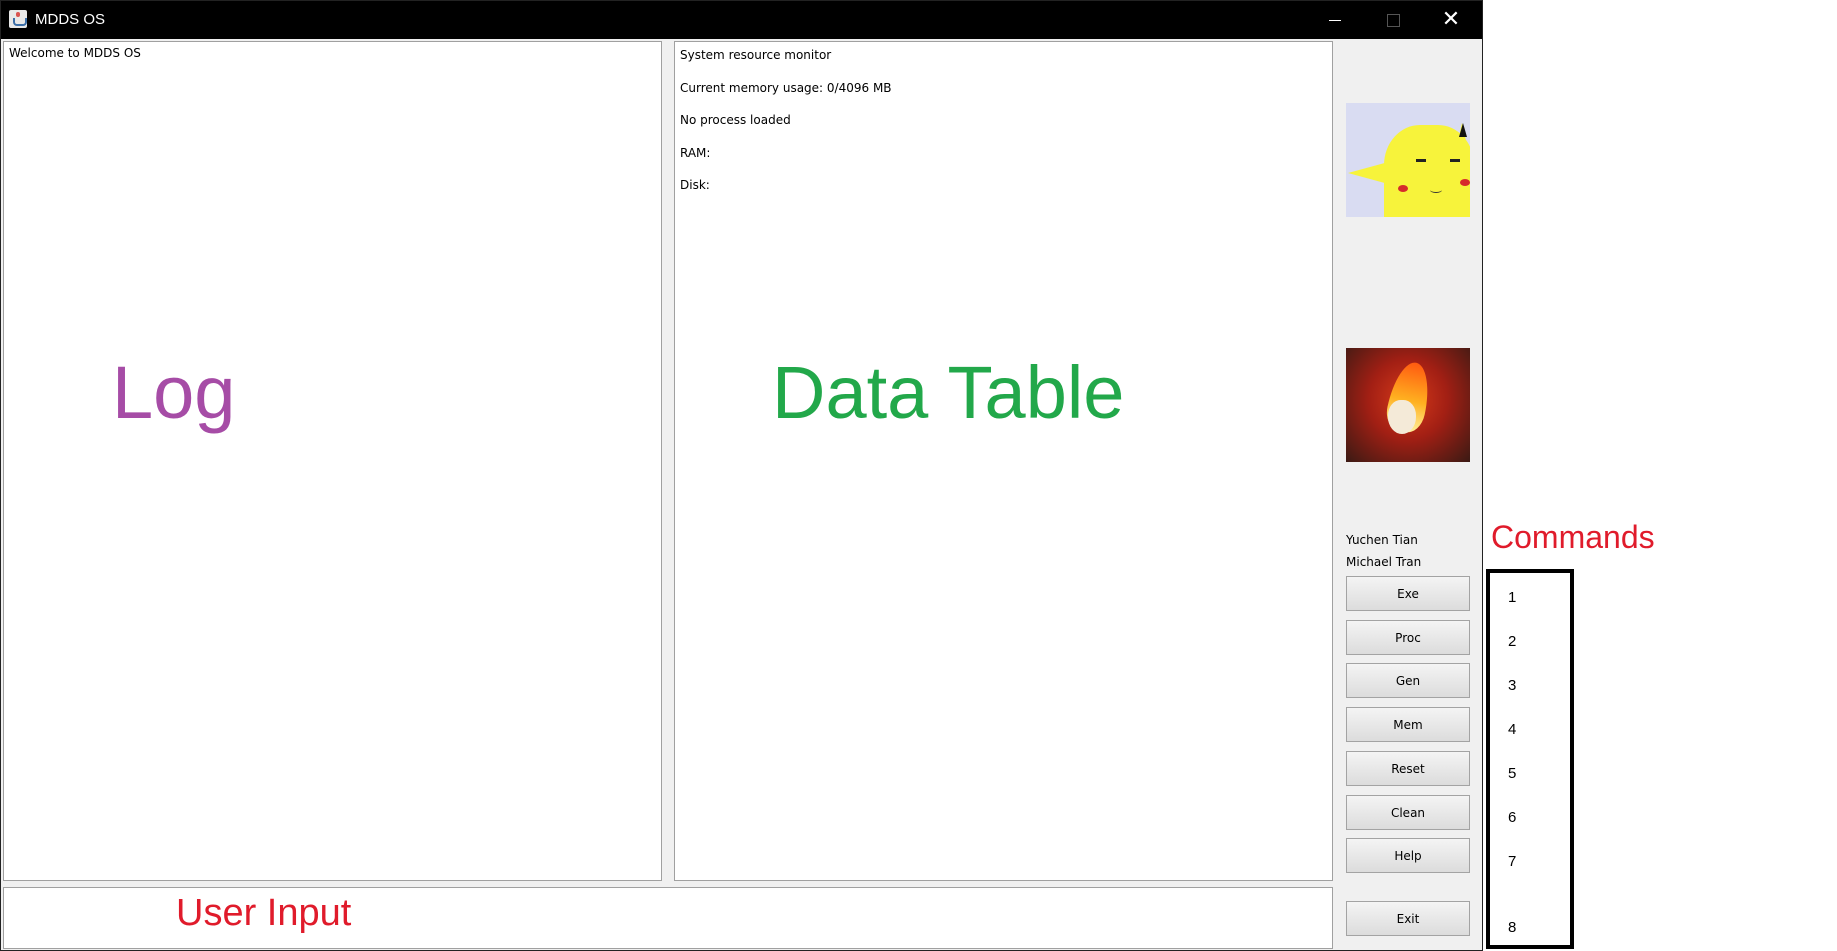  Describe the element at coordinates (786, 87) in the screenshot. I see `data-line-memory: Current memory usage: 0/4096 MB` at that location.